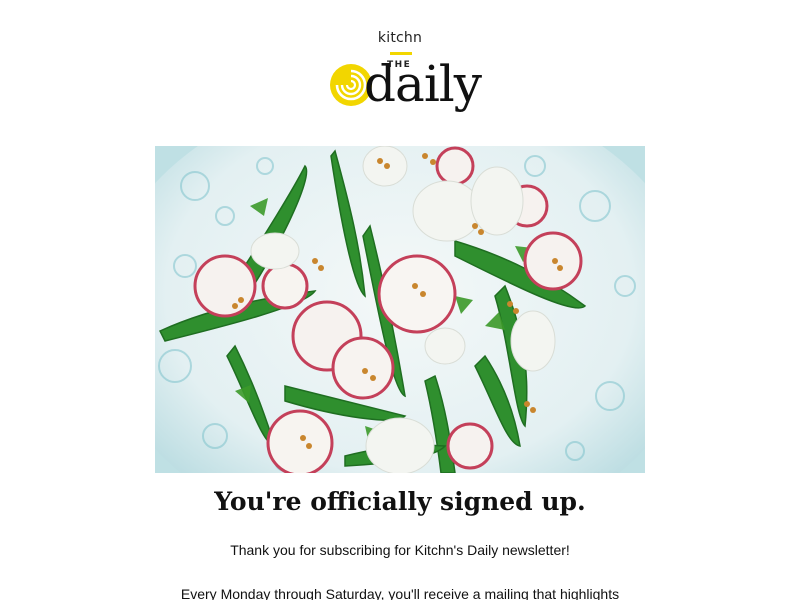 The height and width of the screenshot is (600, 800). What do you see at coordinates (400, 501) in the screenshot?
I see `signup-confirmation-heading: You're officially signed up.` at bounding box center [400, 501].